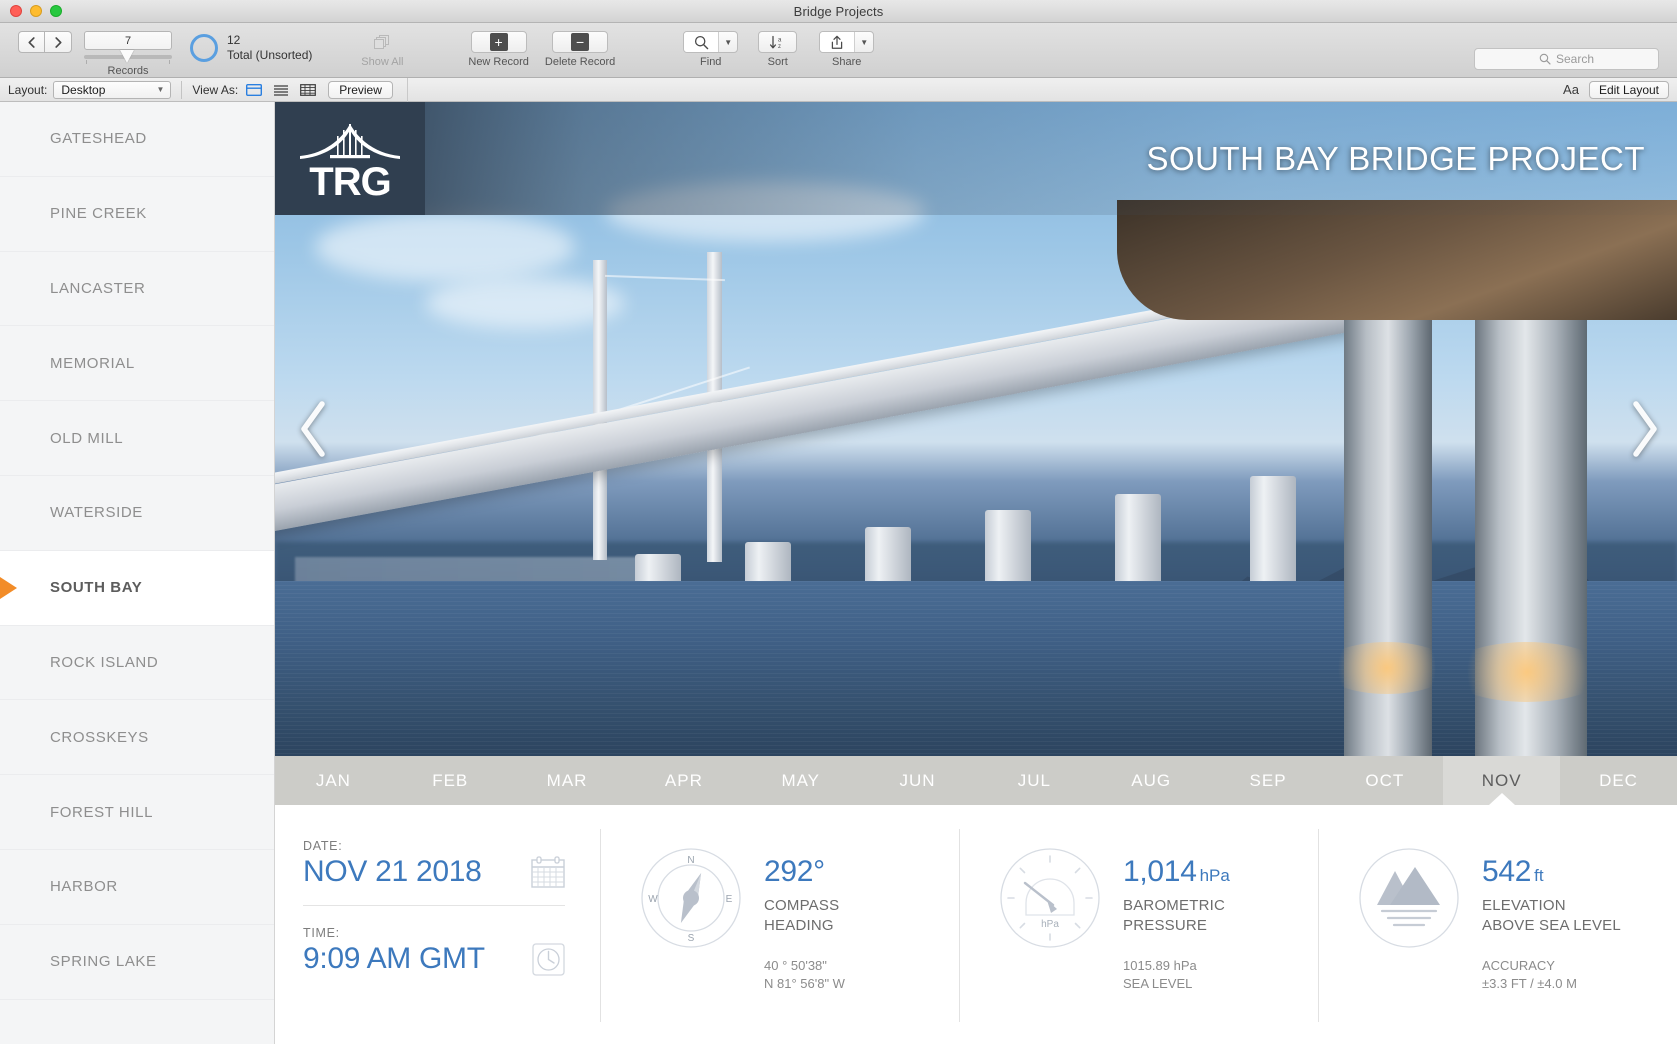  I want to click on sidebar-item-pine-creek: PINE CREEK, so click(137, 214).